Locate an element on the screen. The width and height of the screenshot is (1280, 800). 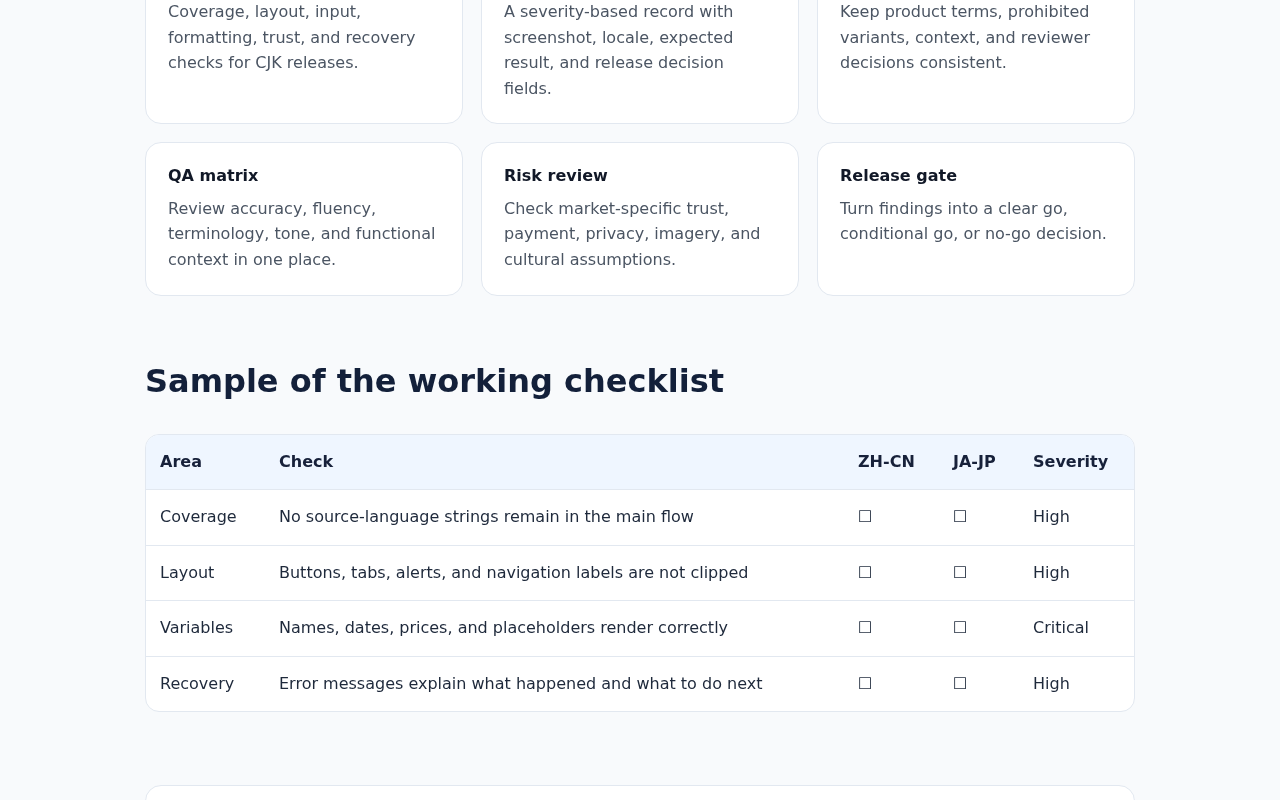
check-description: Buttons, tabs, alerts, and navigation labels are not clipped is located at coordinates (514, 572).